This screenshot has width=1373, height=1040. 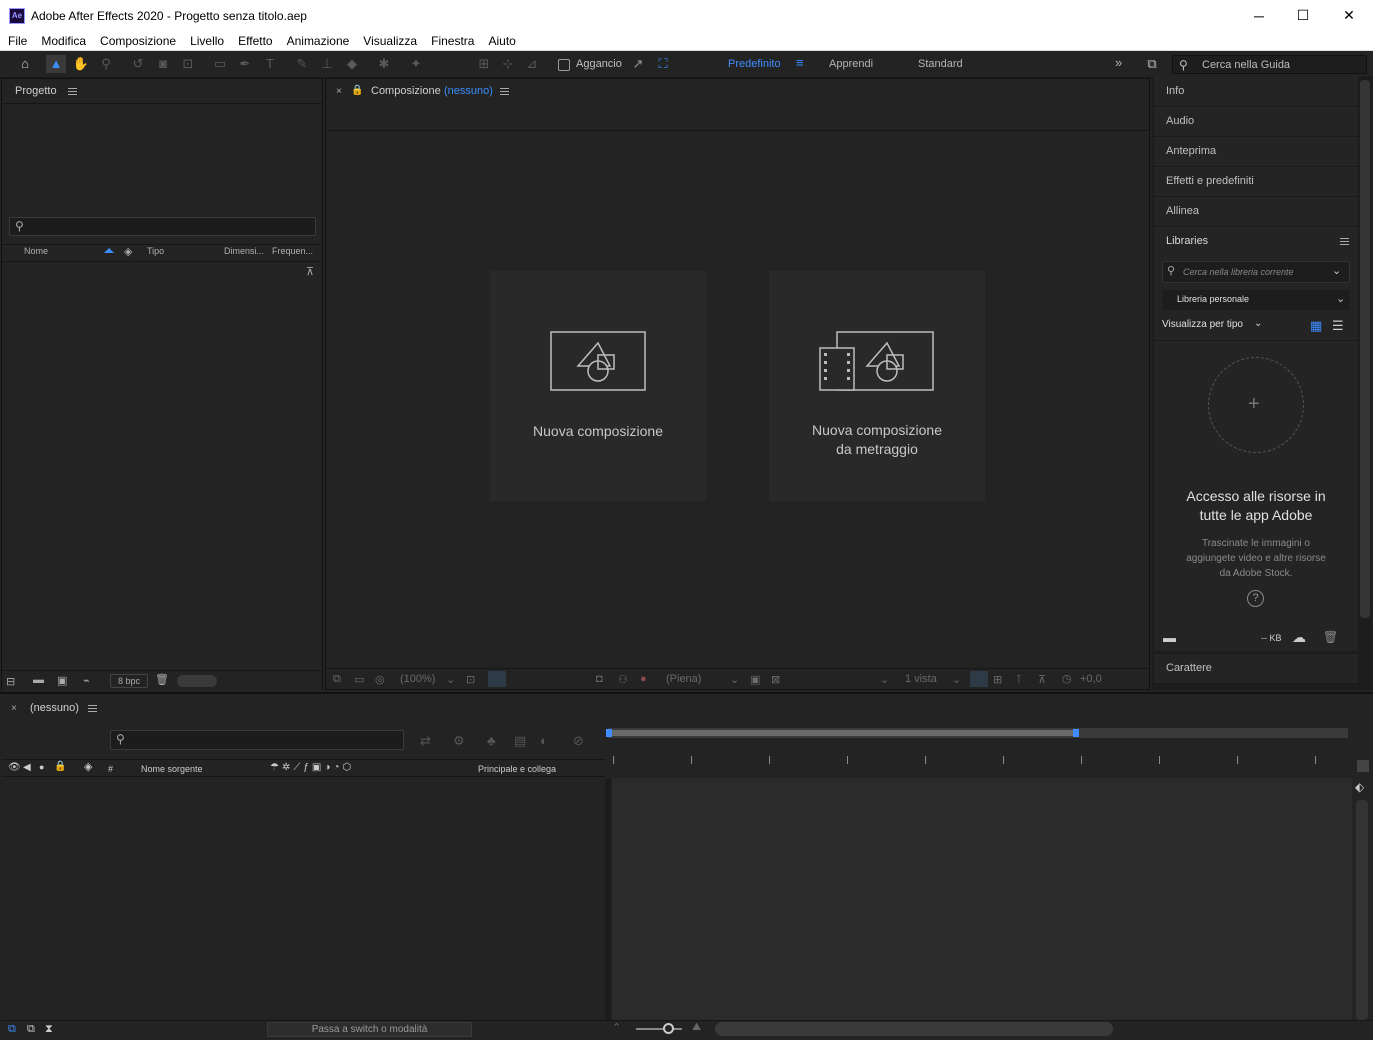 What do you see at coordinates (696, 1027) in the screenshot?
I see `zoom-in-icon: ⛰` at bounding box center [696, 1027].